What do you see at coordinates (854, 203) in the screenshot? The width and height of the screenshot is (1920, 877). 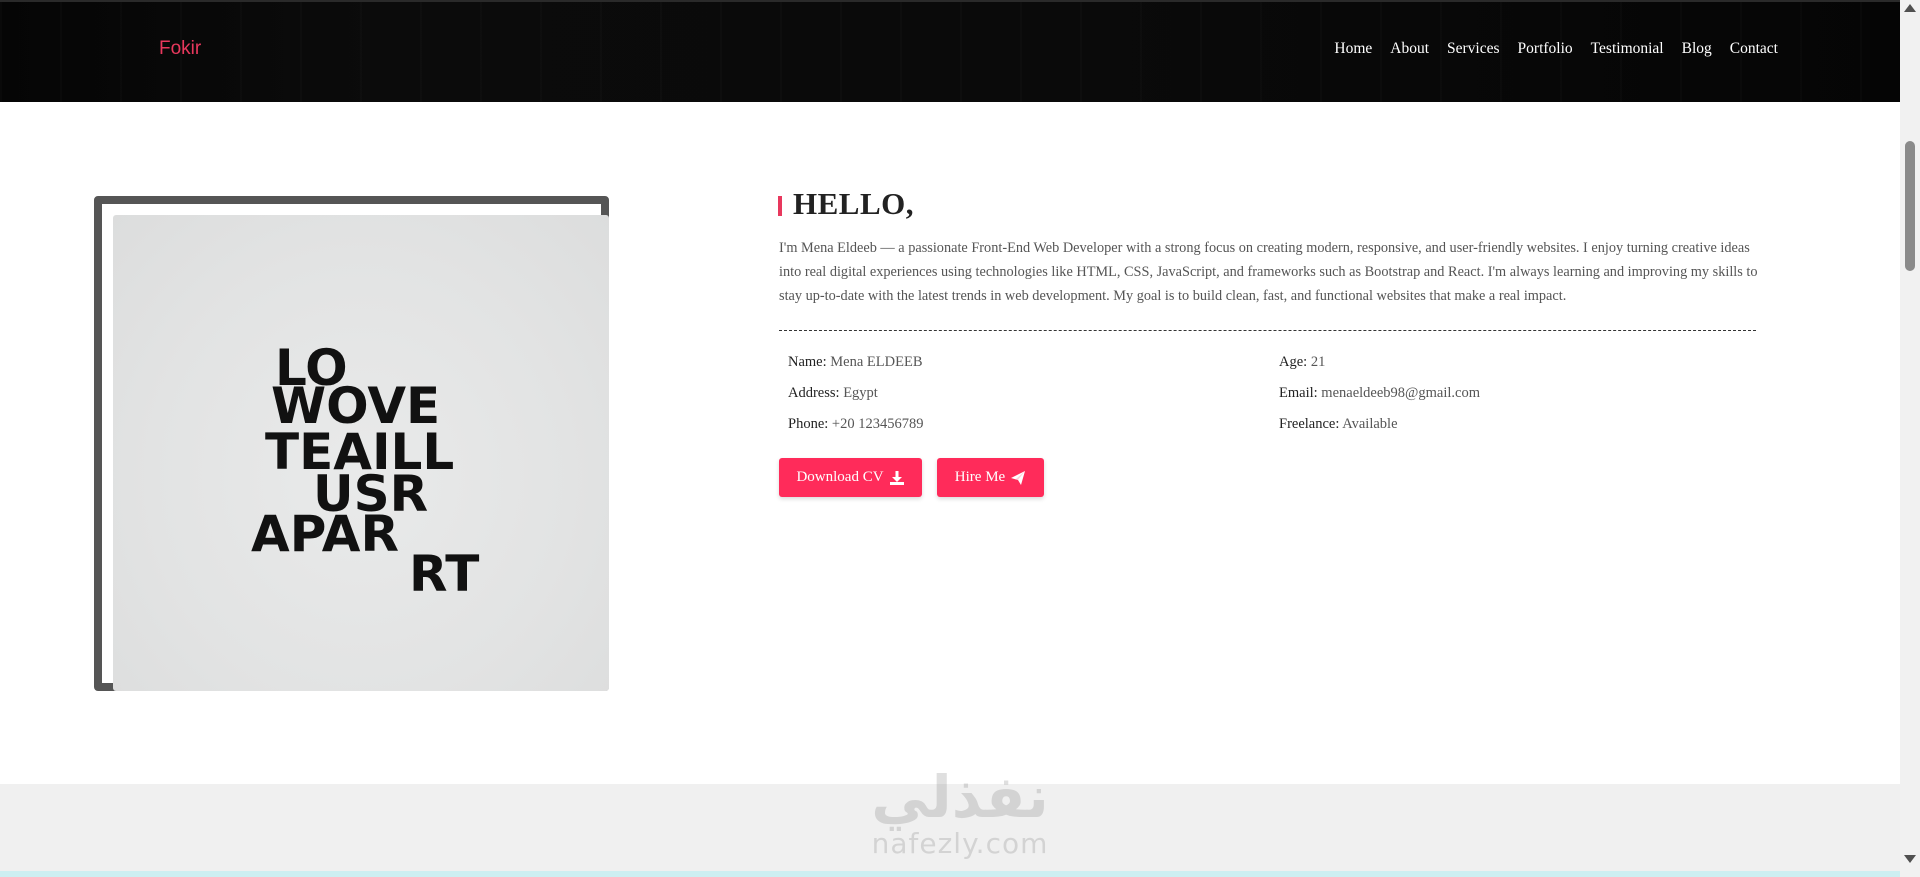 I see `about-heading: HELLO,` at bounding box center [854, 203].